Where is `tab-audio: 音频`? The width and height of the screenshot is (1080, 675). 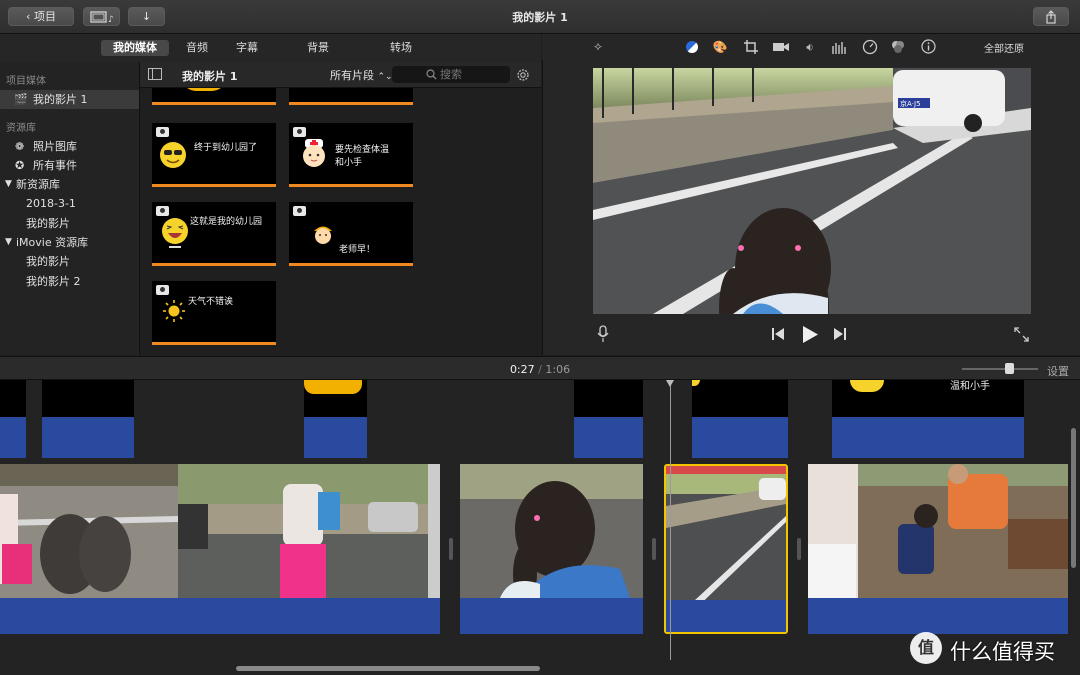 tab-audio: 音频 is located at coordinates (197, 48).